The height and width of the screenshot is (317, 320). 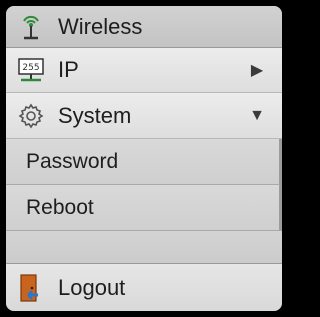 I want to click on menu-item-logout: Logout, so click(x=144, y=287).